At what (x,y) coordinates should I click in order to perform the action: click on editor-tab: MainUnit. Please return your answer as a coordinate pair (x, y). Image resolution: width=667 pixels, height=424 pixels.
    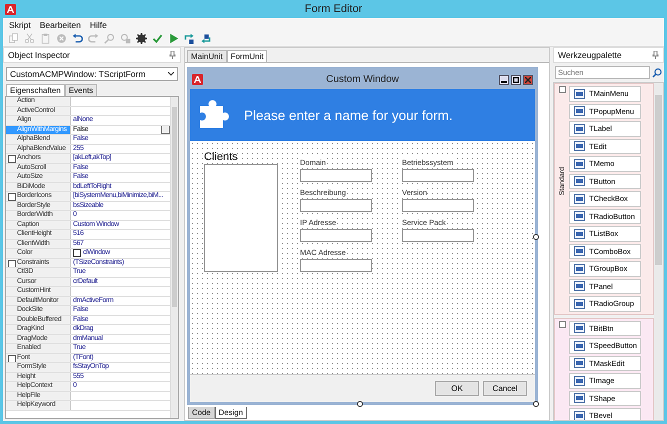
    Looking at the image, I should click on (207, 56).